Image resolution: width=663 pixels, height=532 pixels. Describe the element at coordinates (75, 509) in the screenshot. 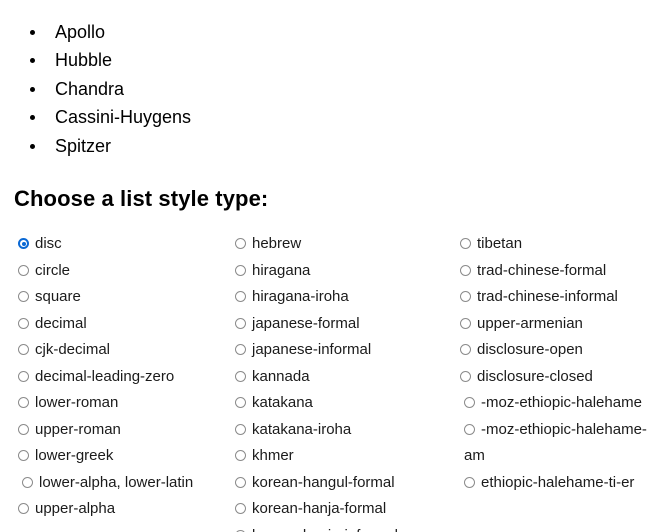

I see `radio-option-label: upper-alpha` at that location.